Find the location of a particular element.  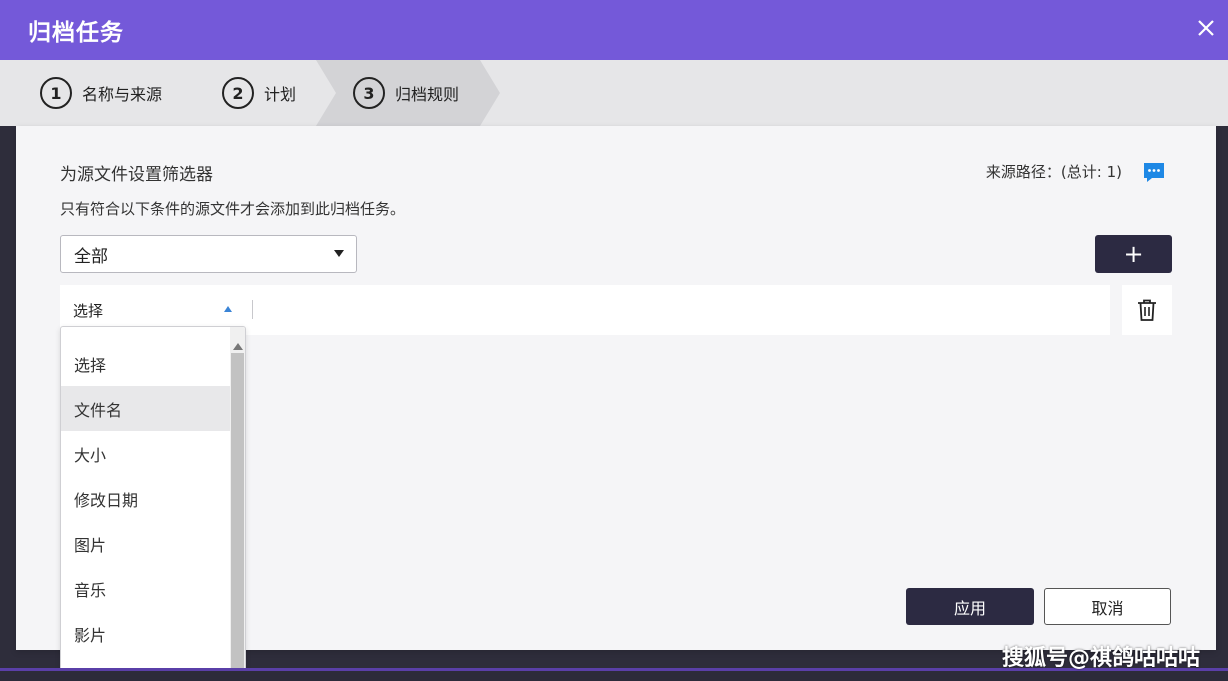

dropdown-scrollbar is located at coordinates (237, 503).